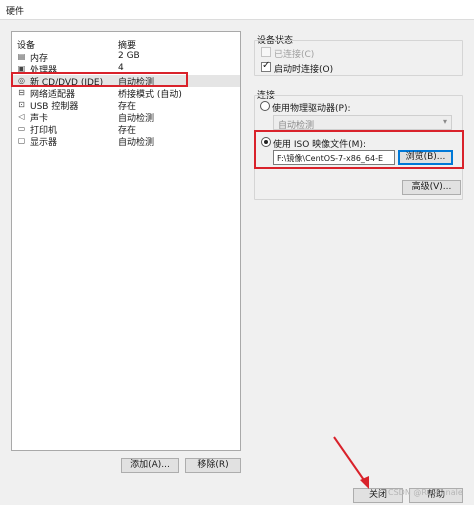  What do you see at coordinates (129, 56) in the screenshot?
I see `device-summary: 2 GB` at bounding box center [129, 56].